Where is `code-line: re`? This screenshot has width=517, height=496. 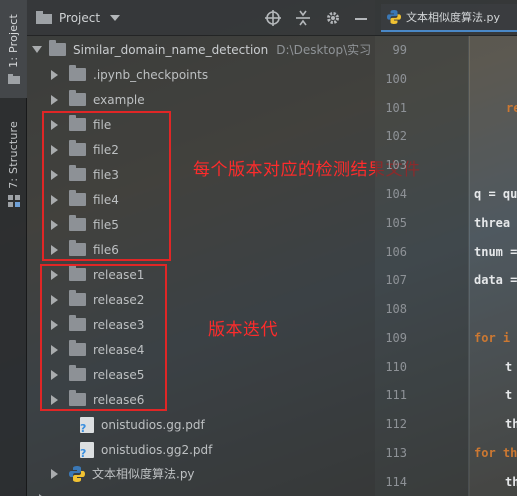 code-line: re is located at coordinates (511, 108).